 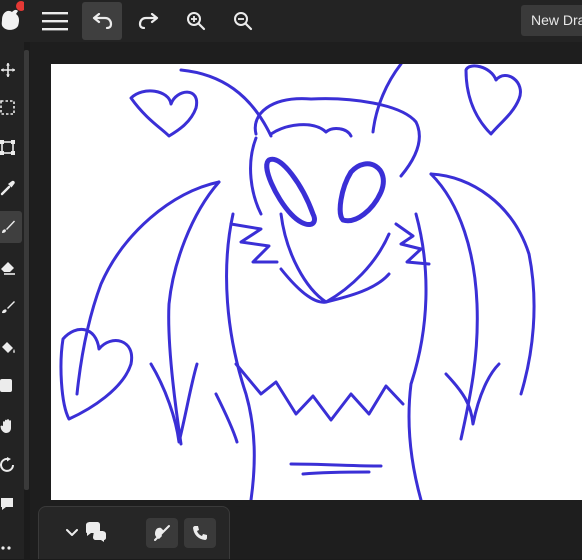 What do you see at coordinates (8, 307) in the screenshot?
I see `smudge-brush-icon` at bounding box center [8, 307].